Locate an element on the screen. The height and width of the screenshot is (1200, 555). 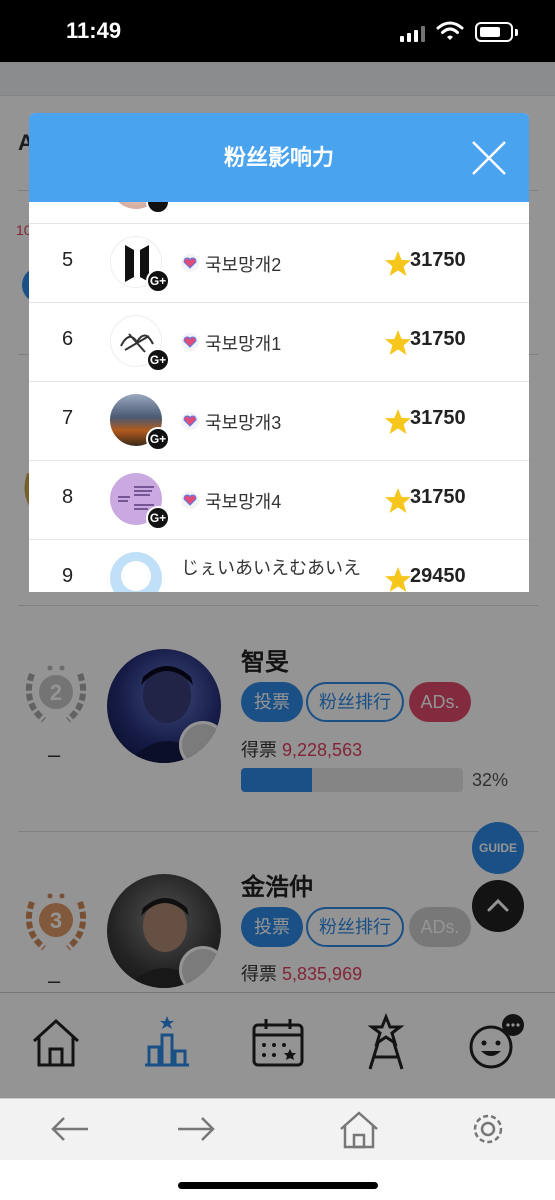
list-item: 9 じぇいあいえむあいえ 29450 is located at coordinates (279, 566).